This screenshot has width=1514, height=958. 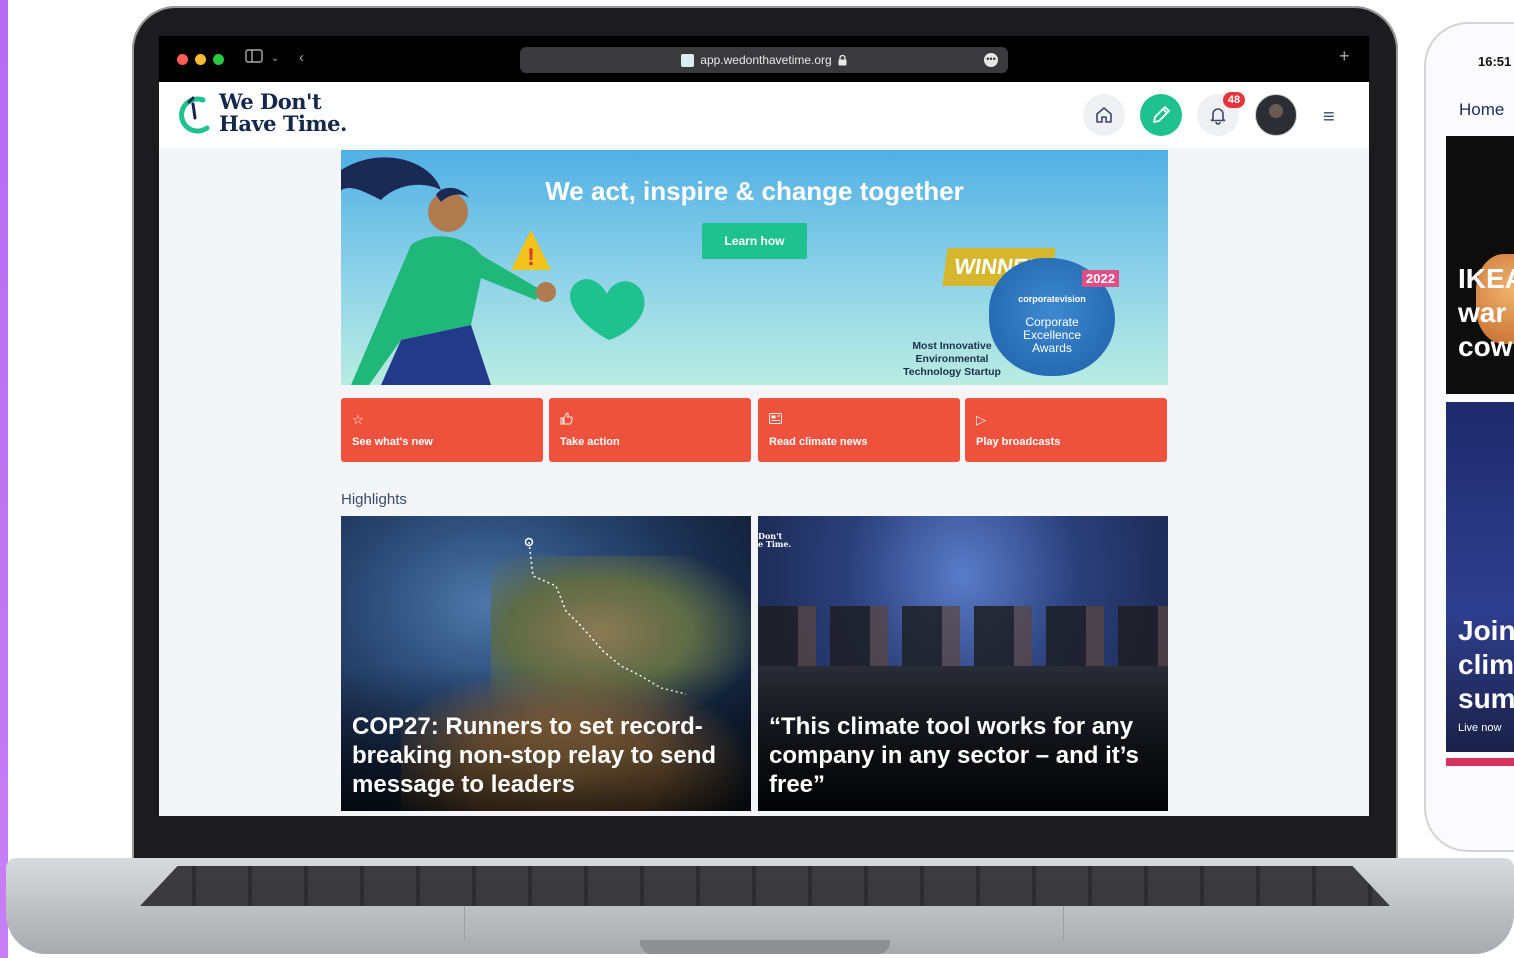 What do you see at coordinates (765, 886) in the screenshot?
I see `laptop-keyboard` at bounding box center [765, 886].